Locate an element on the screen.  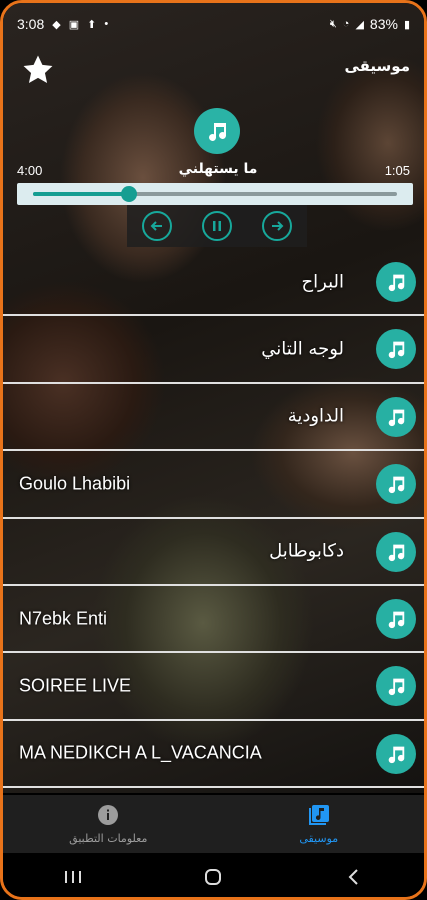
battery-icon: ▮ is located at coordinates (406, 24).